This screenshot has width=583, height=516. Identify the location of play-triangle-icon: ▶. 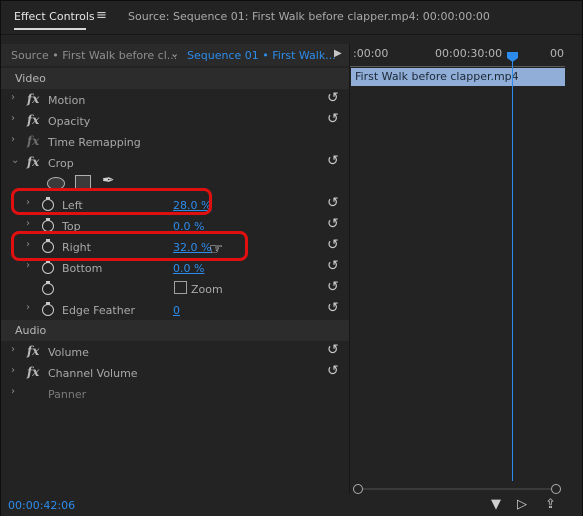
(338, 53).